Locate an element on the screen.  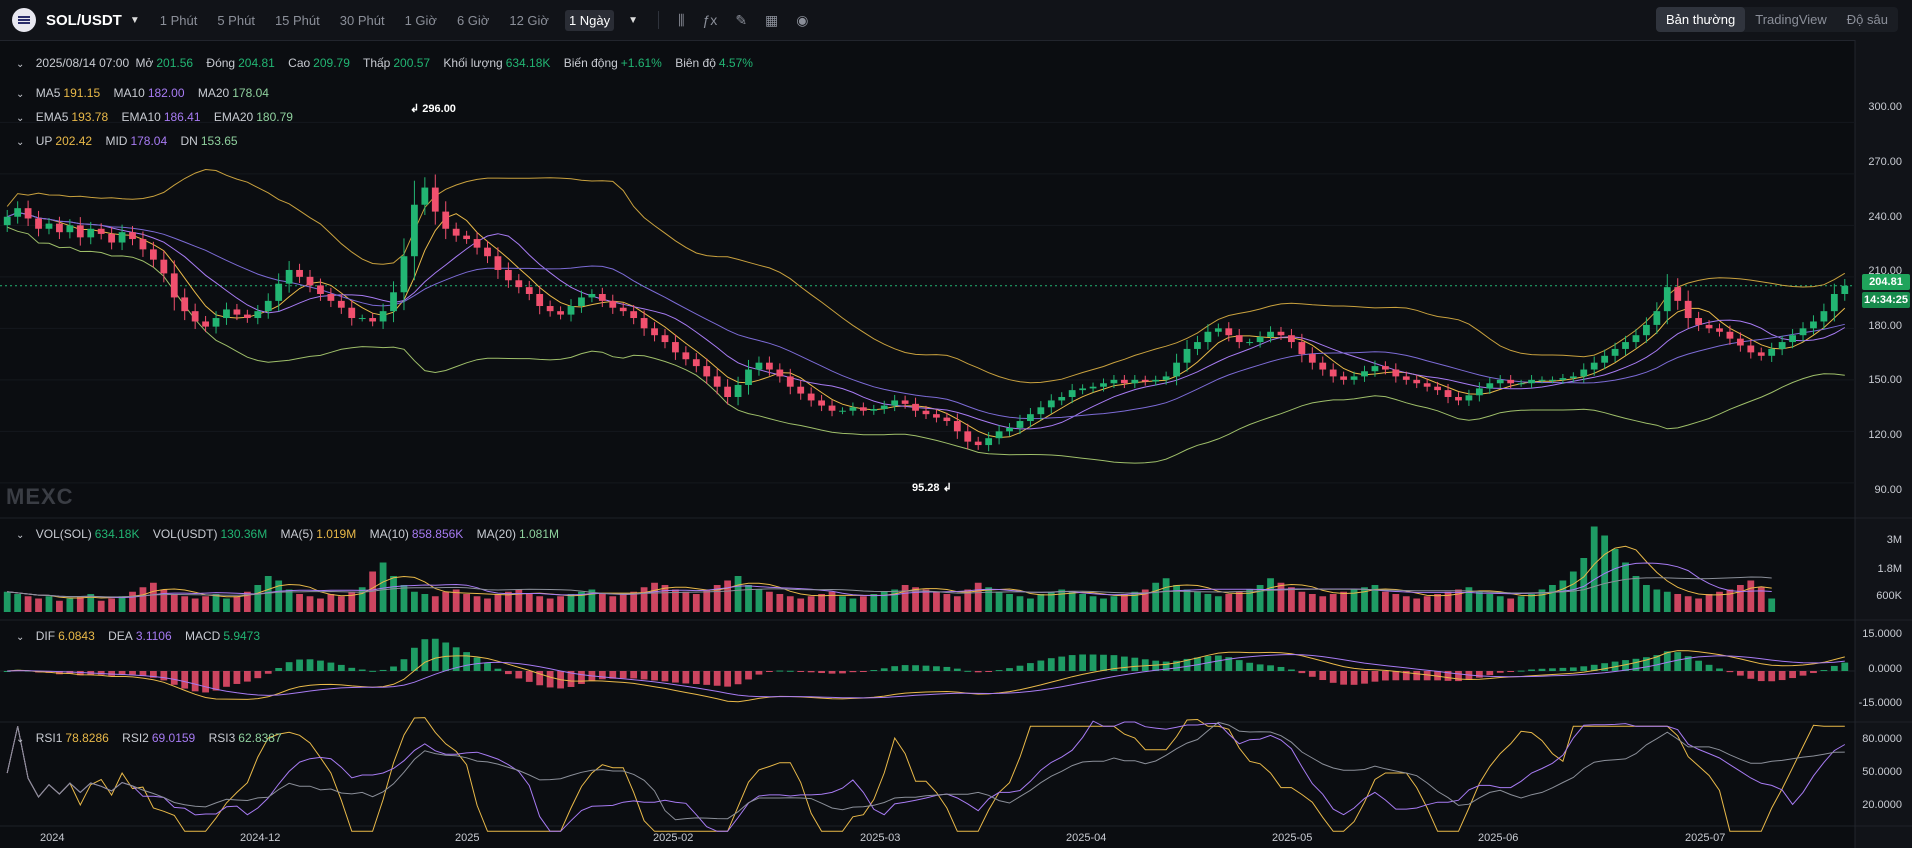
volume-tick: 1.8M is located at coordinates (1889, 569).